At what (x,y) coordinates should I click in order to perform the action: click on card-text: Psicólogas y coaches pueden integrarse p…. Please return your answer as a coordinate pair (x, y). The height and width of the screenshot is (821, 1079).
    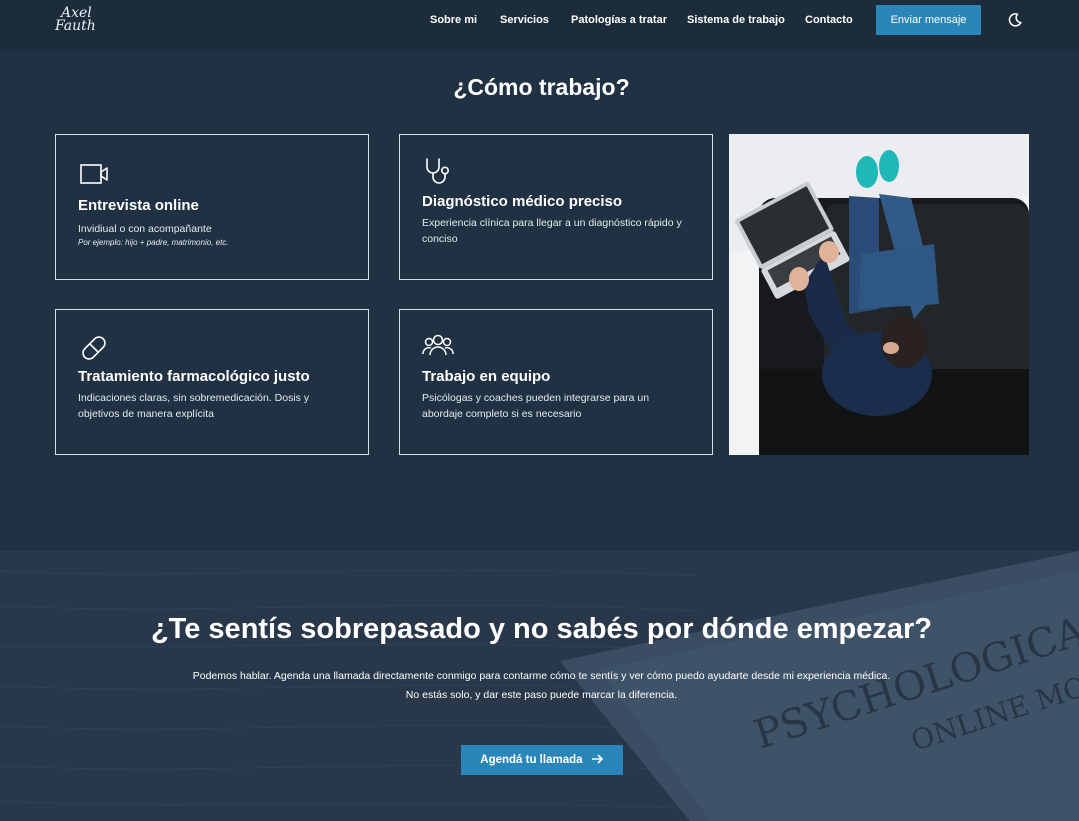
    Looking at the image, I should click on (536, 406).